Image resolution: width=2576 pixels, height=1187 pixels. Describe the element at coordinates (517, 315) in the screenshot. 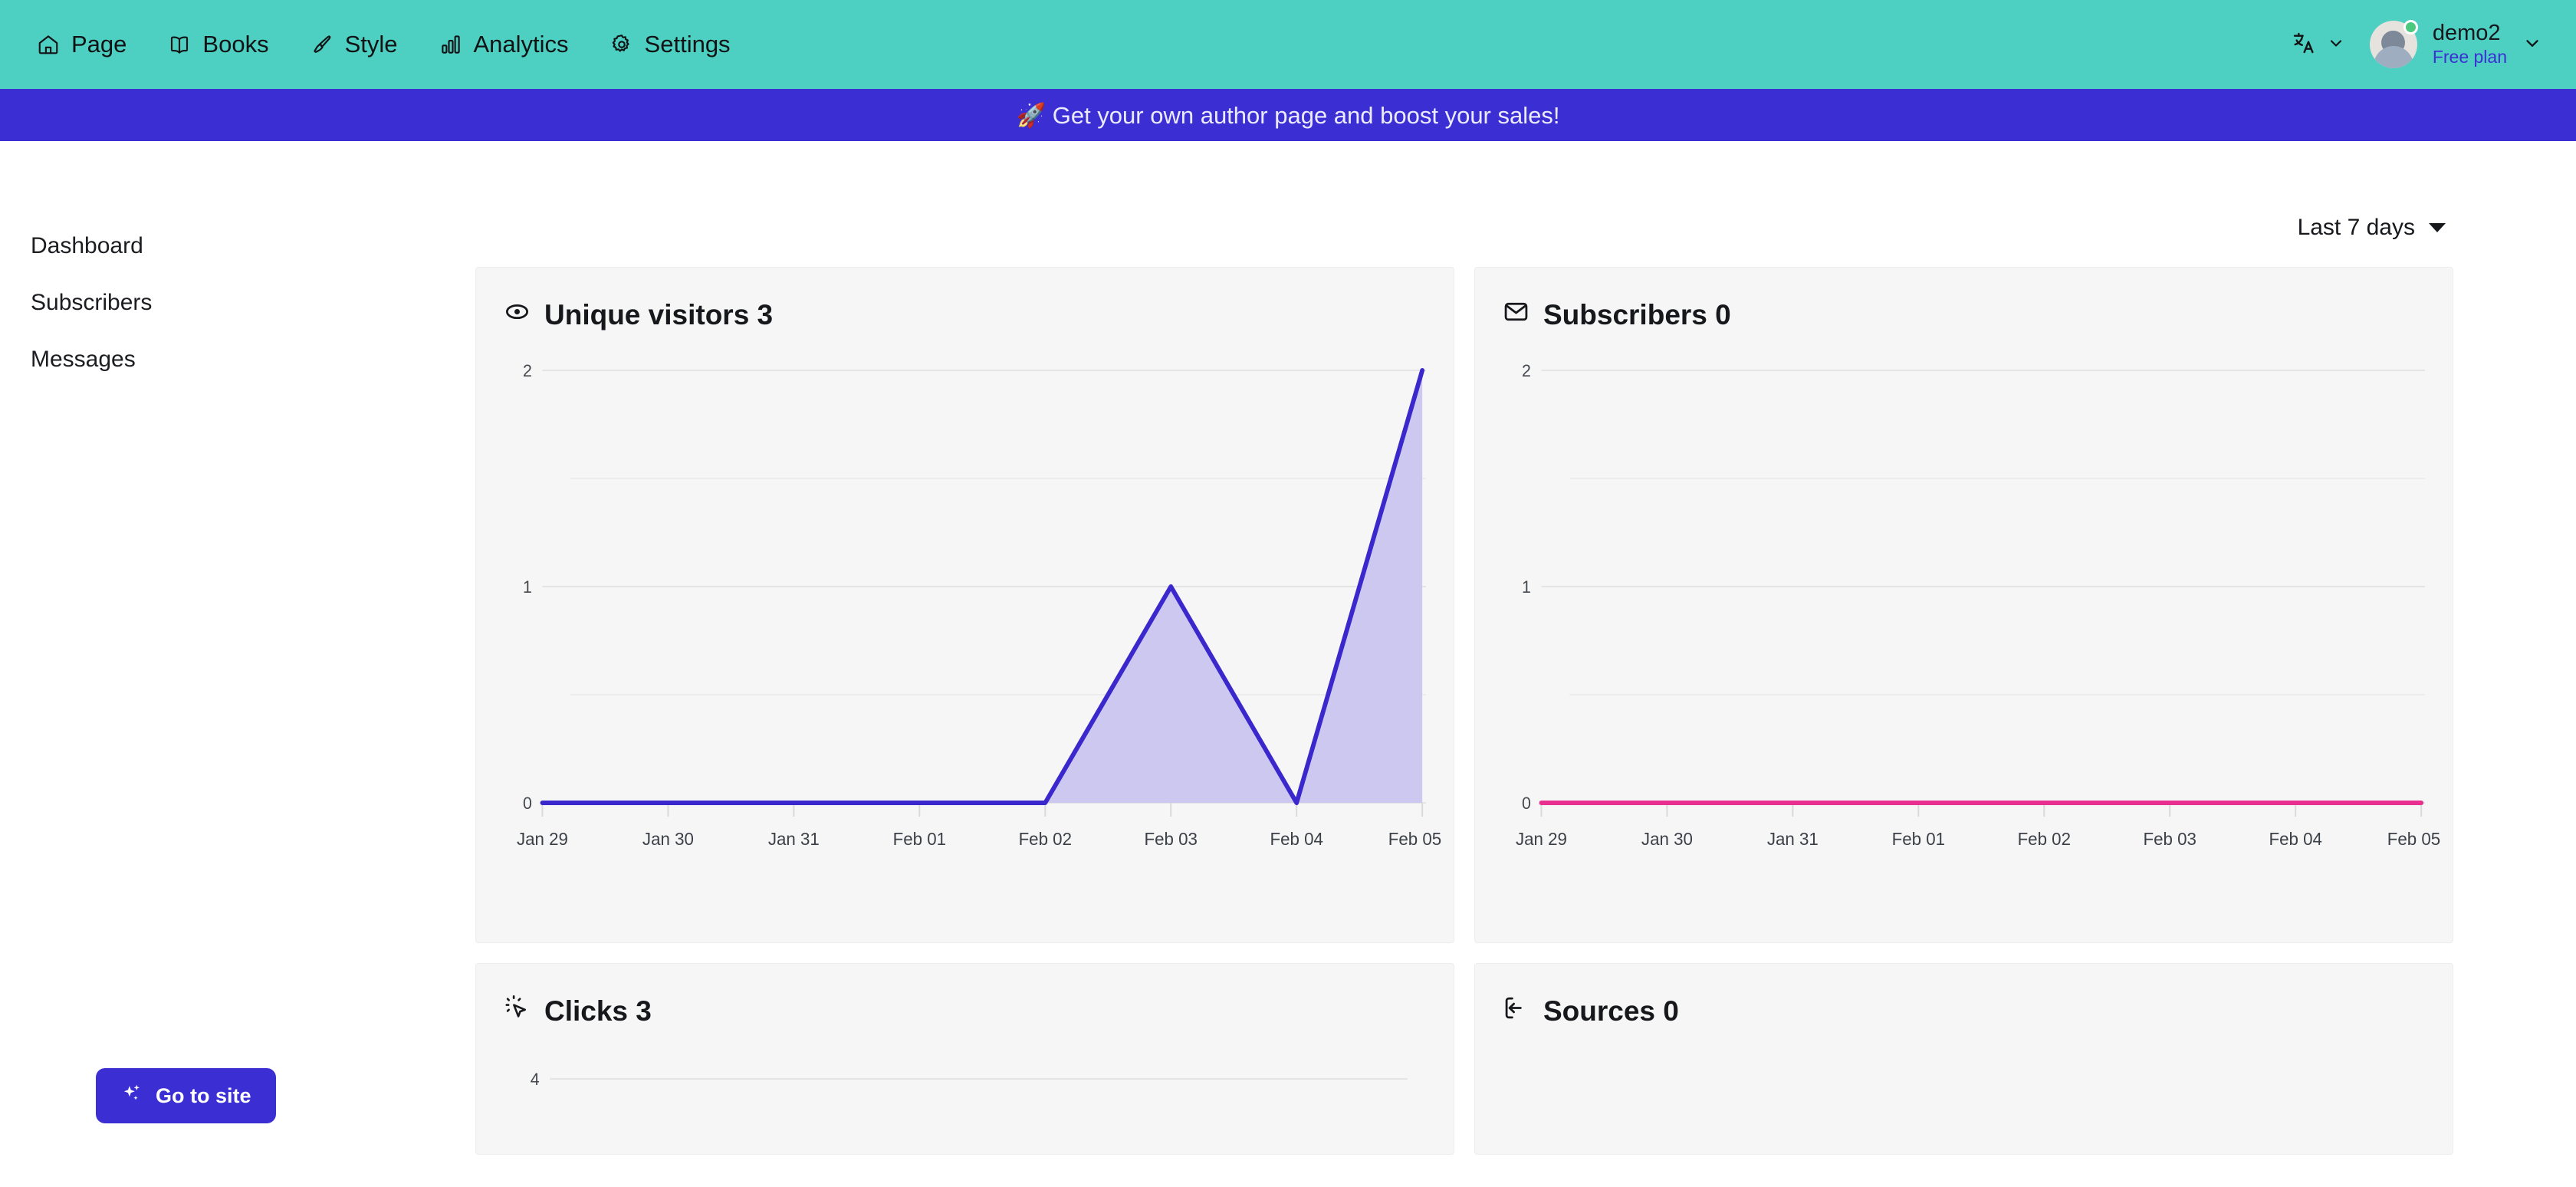

I see `eye-icon` at that location.